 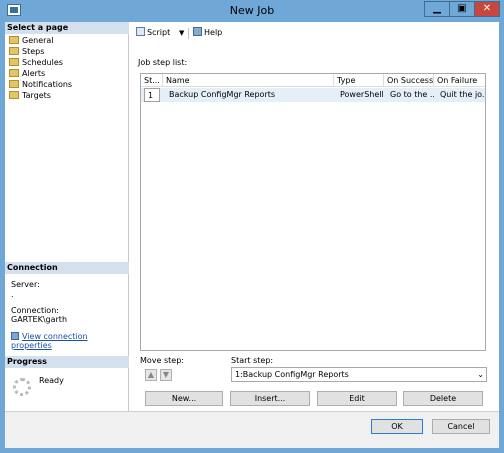 What do you see at coordinates (462, 9) in the screenshot?
I see `maximize-button: ▣` at bounding box center [462, 9].